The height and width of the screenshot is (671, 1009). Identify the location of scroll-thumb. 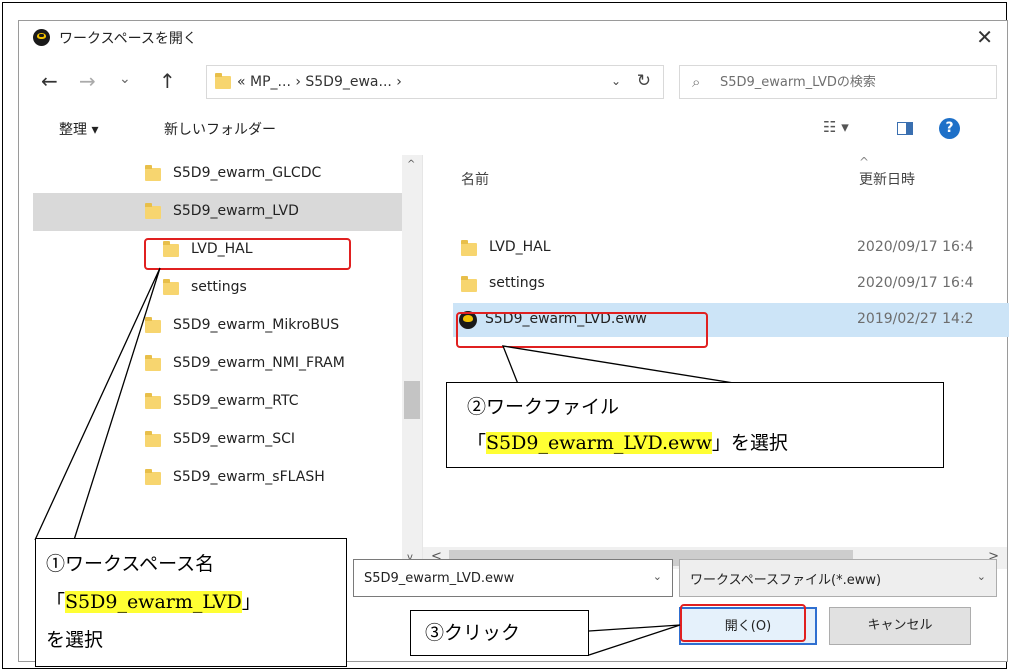
(412, 400).